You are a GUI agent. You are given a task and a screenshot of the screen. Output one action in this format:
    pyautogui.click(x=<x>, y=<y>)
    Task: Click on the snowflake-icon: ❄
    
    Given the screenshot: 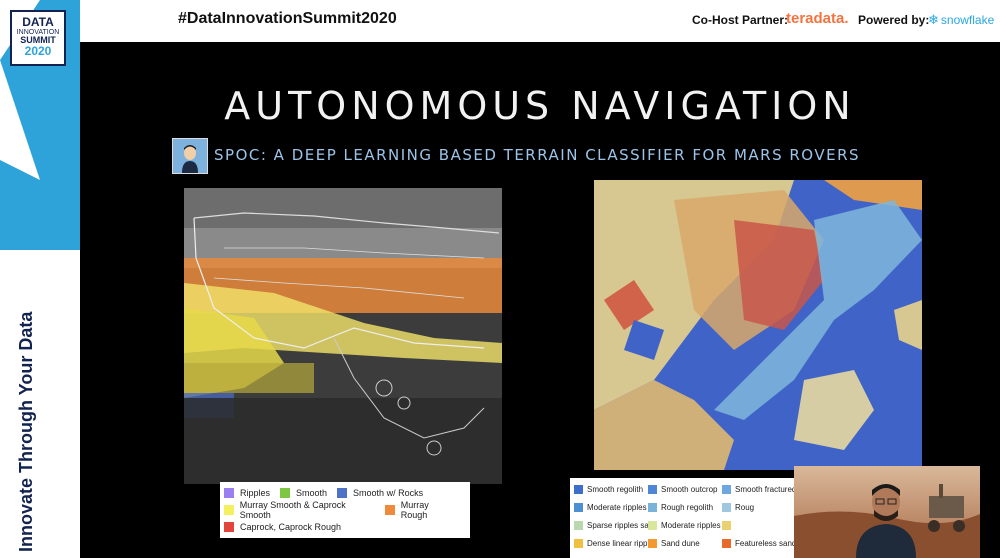 What is the action you would take?
    pyautogui.click(x=933, y=19)
    